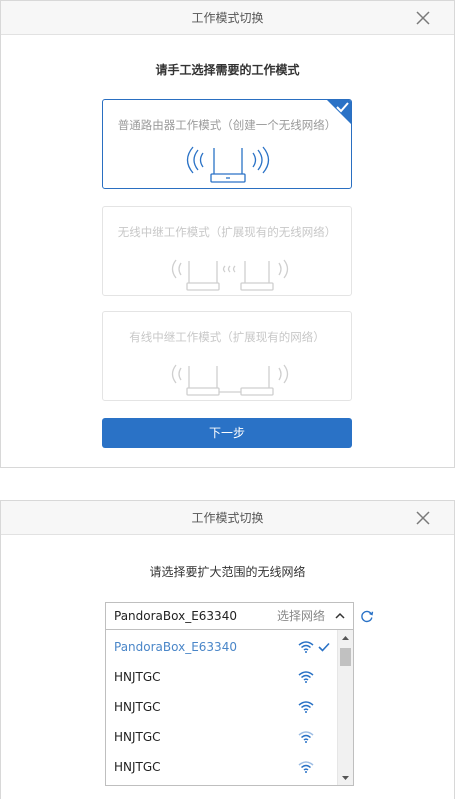 The image size is (455, 799). What do you see at coordinates (227, 125) in the screenshot?
I see `mode-label: 普通路由器工作模式（创建一个无线网络）` at bounding box center [227, 125].